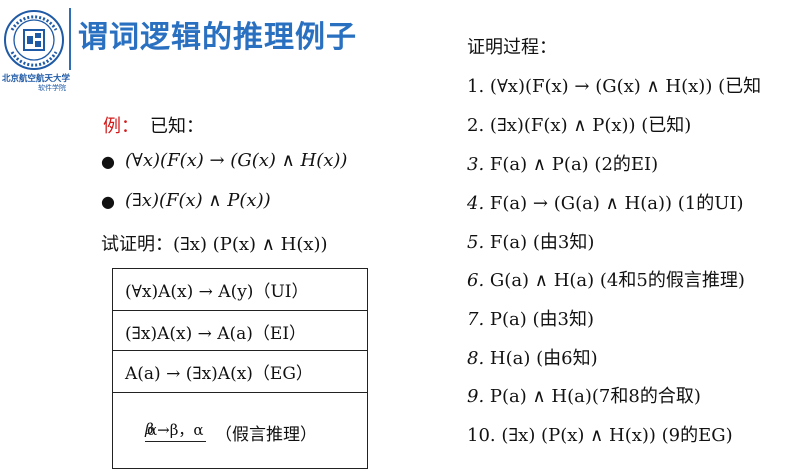  I want to click on step-text: F(a) → (G(a) ∧ H(a)) (1的UI), so click(616, 203).